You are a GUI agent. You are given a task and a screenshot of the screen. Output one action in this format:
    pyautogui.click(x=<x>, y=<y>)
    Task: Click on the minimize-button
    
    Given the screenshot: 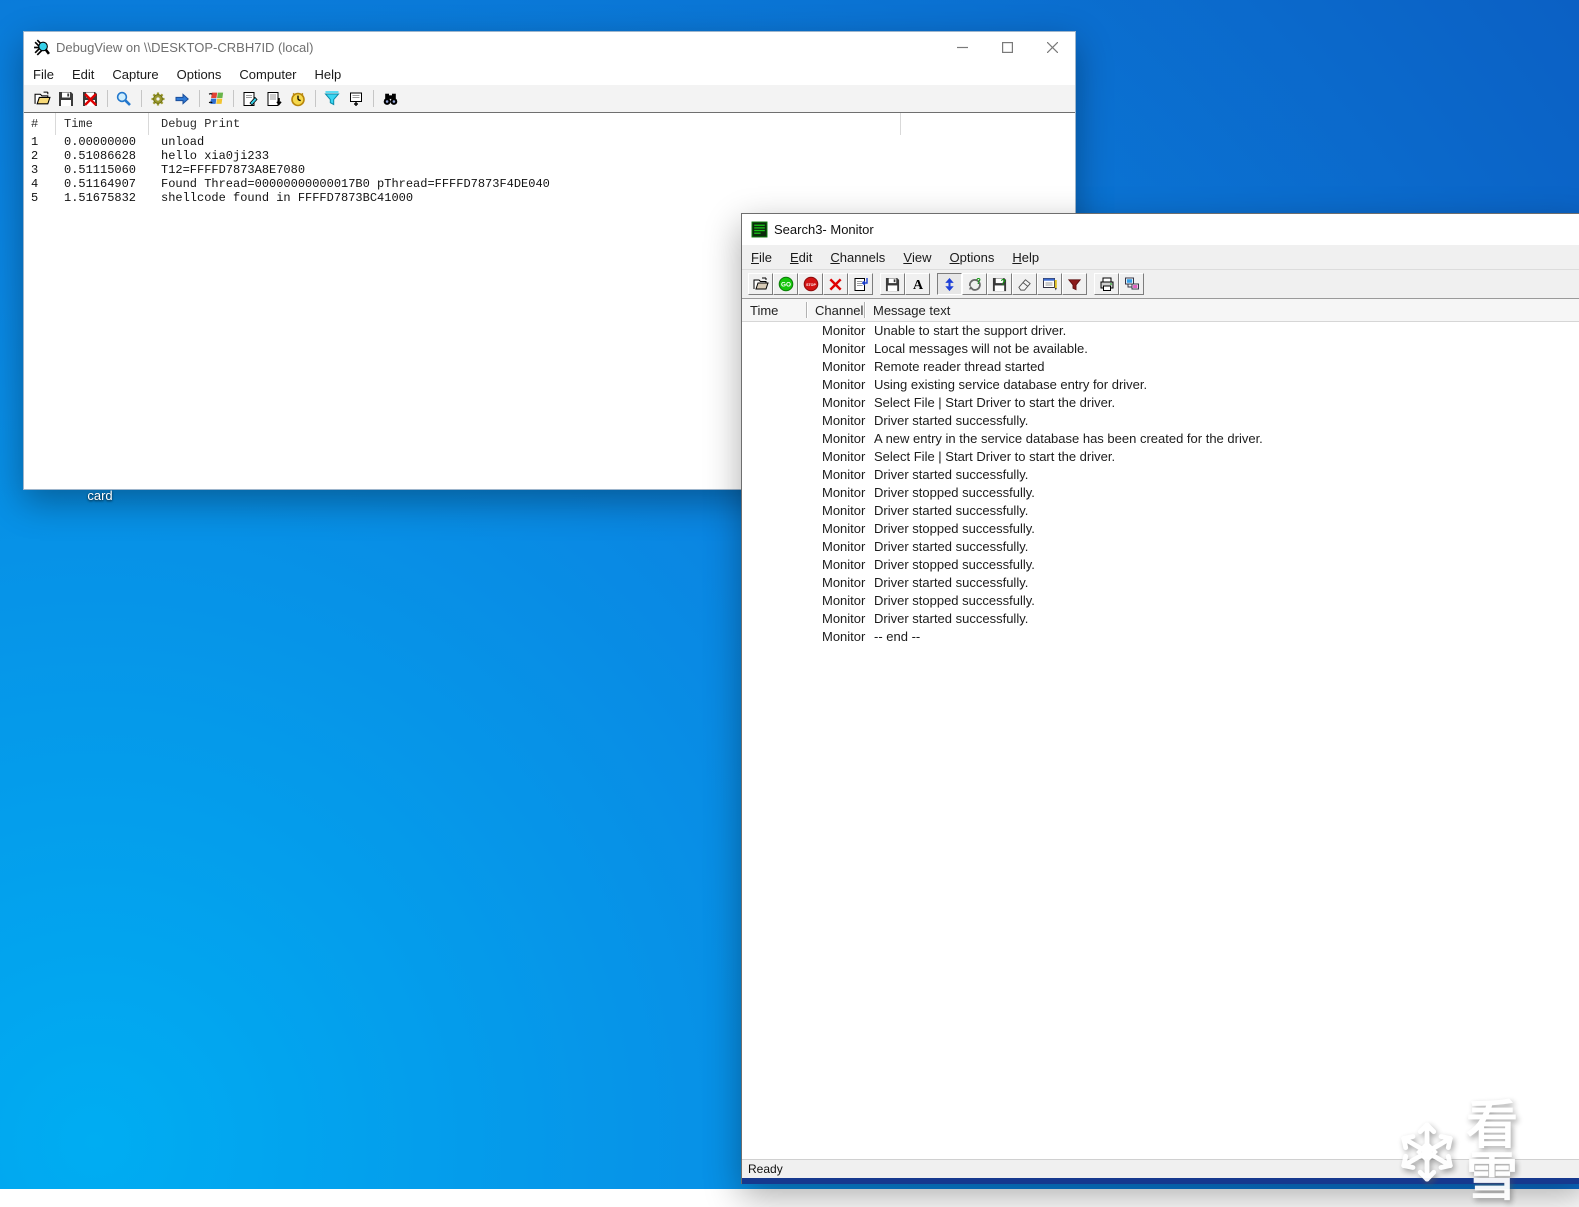 What is the action you would take?
    pyautogui.click(x=962, y=47)
    